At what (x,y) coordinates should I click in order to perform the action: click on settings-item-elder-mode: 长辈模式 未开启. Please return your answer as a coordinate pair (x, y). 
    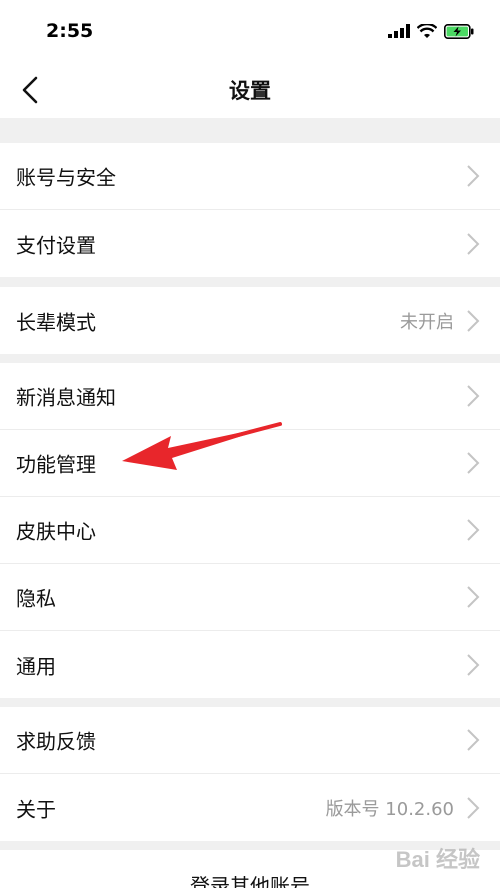
    Looking at the image, I should click on (250, 320).